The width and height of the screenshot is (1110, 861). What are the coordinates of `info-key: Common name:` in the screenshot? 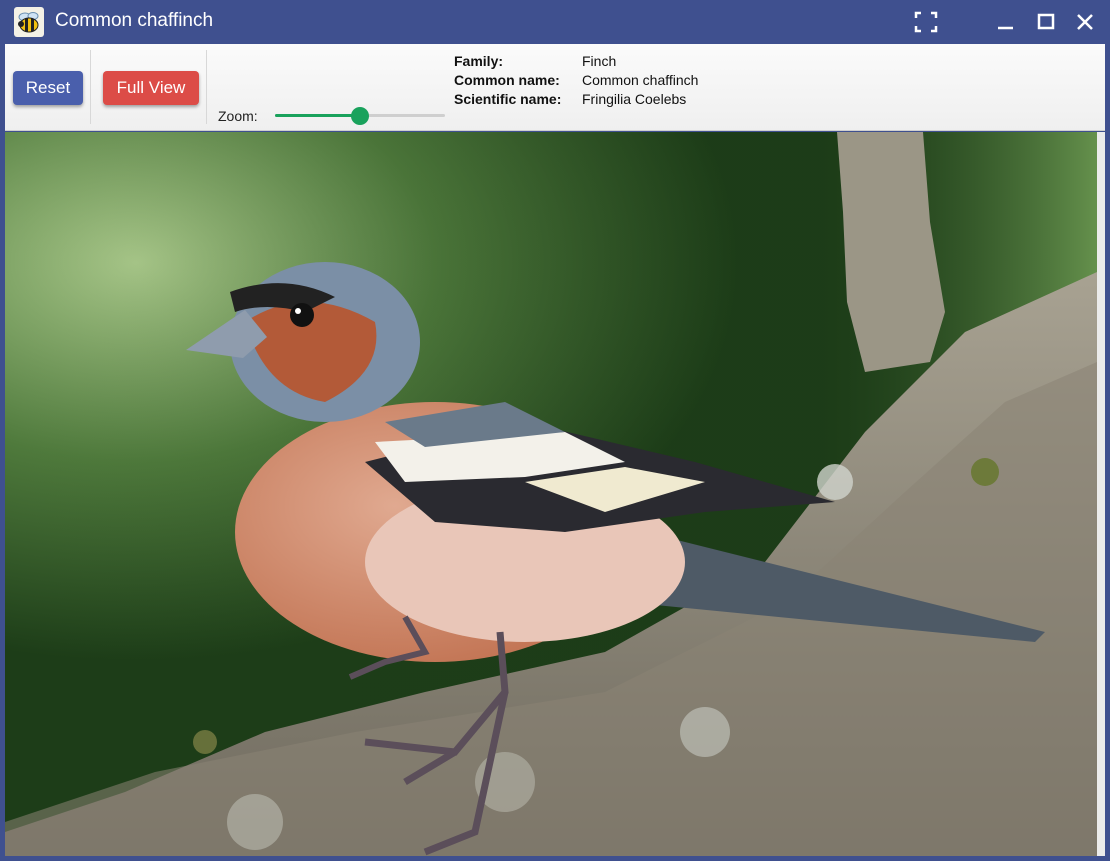 It's located at (507, 80).